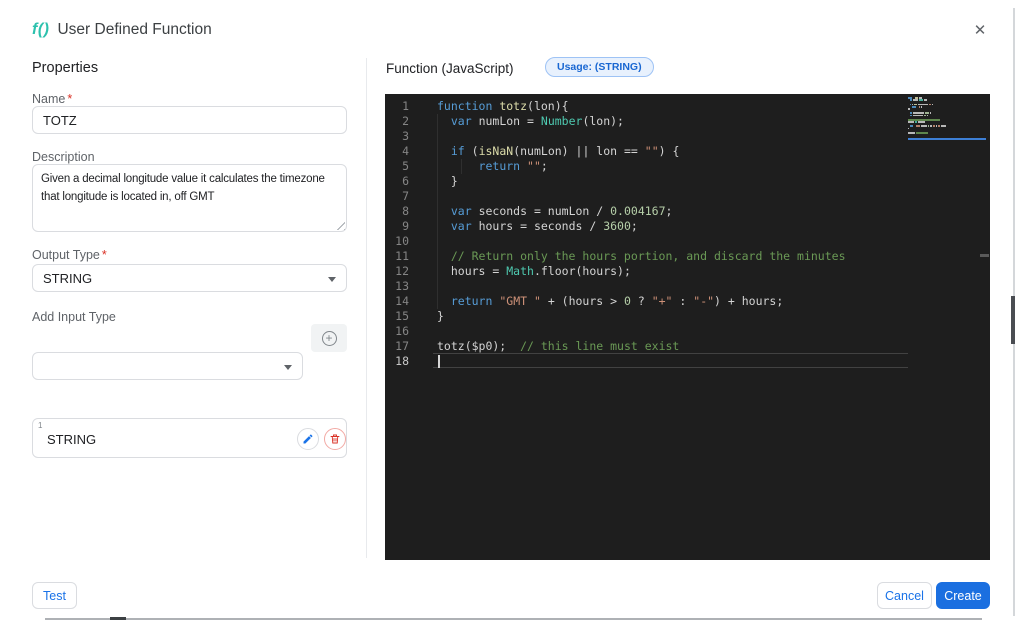 The image size is (1024, 630). I want to click on line-number: 15, so click(402, 316).